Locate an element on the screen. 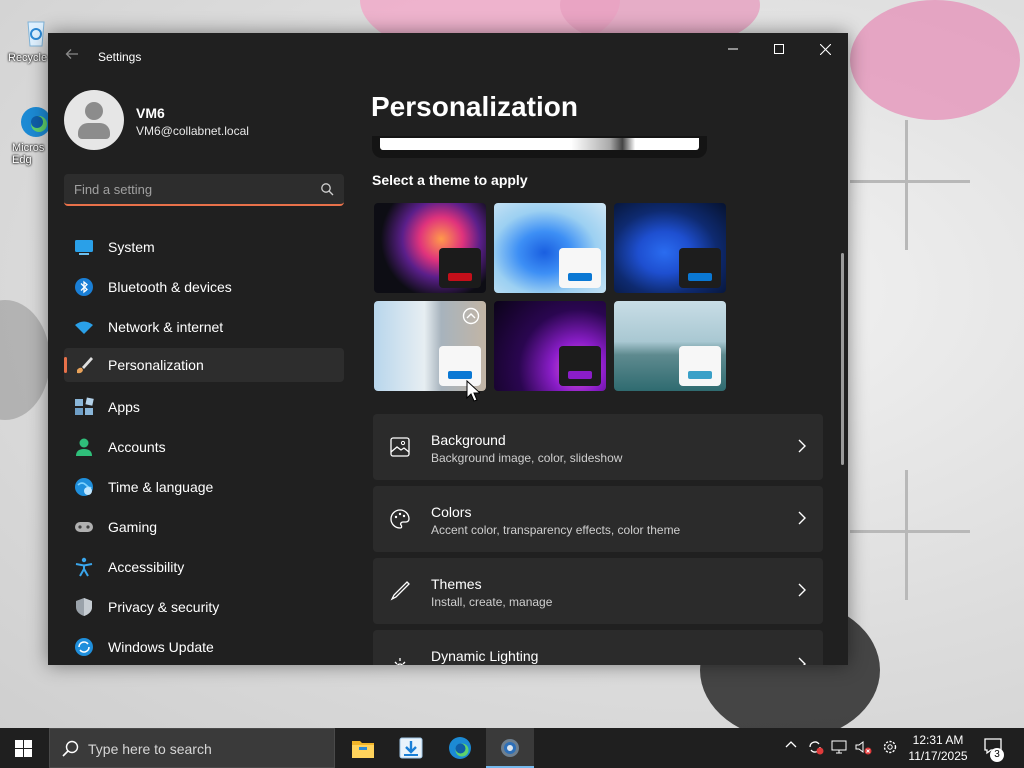 The height and width of the screenshot is (768, 1024). windows-logo-icon is located at coordinates (23, 748).